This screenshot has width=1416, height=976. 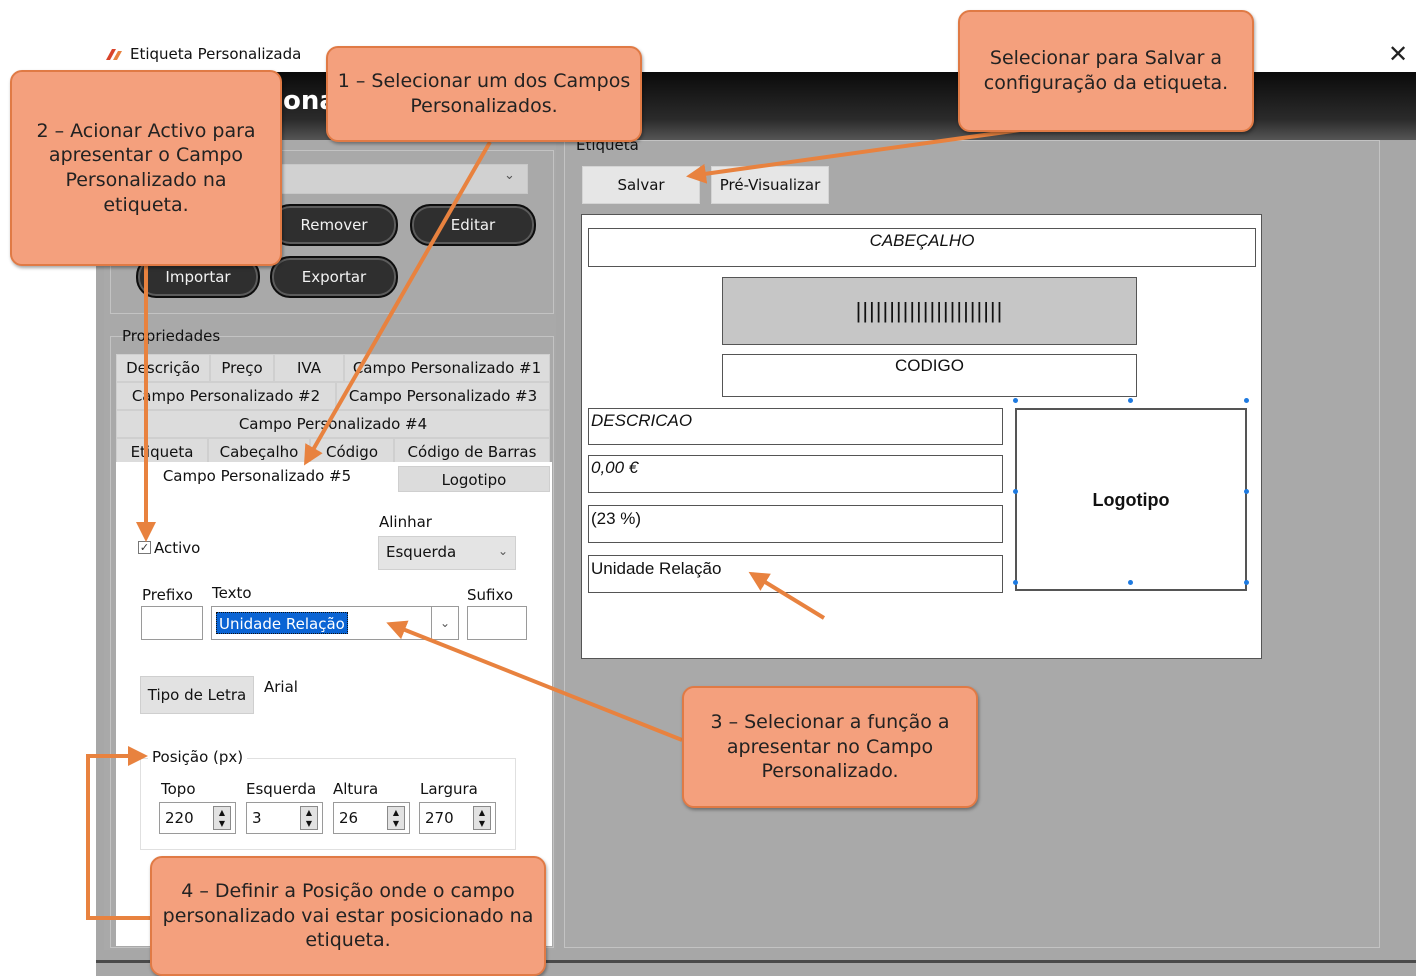 What do you see at coordinates (795, 426) in the screenshot?
I see `label-descricao-field: DESCRICAO` at bounding box center [795, 426].